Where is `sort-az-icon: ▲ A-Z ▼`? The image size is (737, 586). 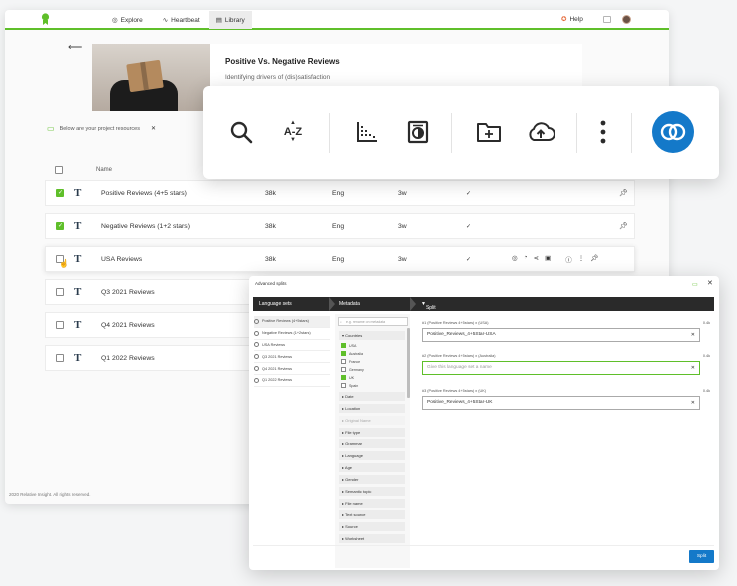
sort-az-icon: ▲ A-Z ▼ is located at coordinates (293, 132).